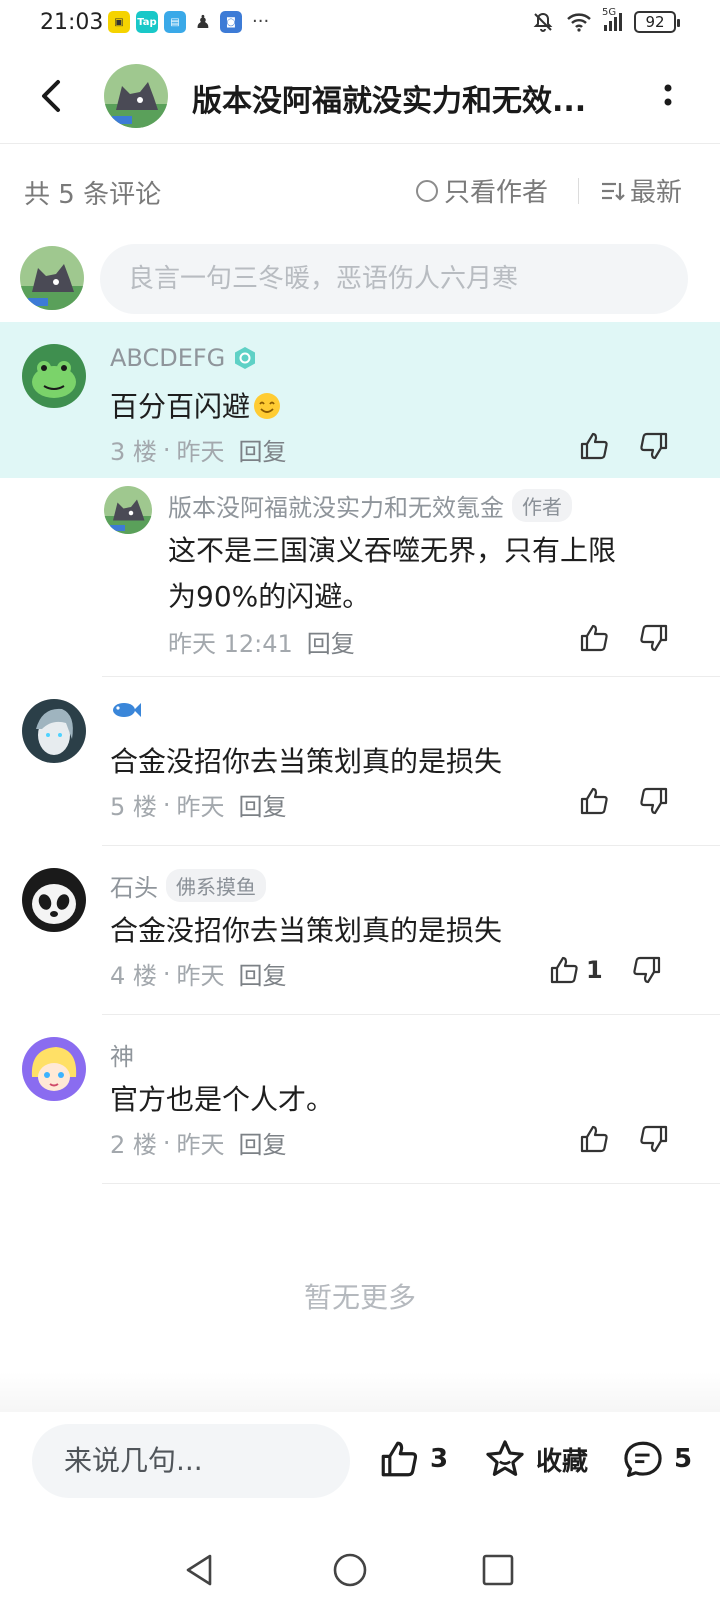 The height and width of the screenshot is (1612, 720). I want to click on more-options-button, so click(668, 96).